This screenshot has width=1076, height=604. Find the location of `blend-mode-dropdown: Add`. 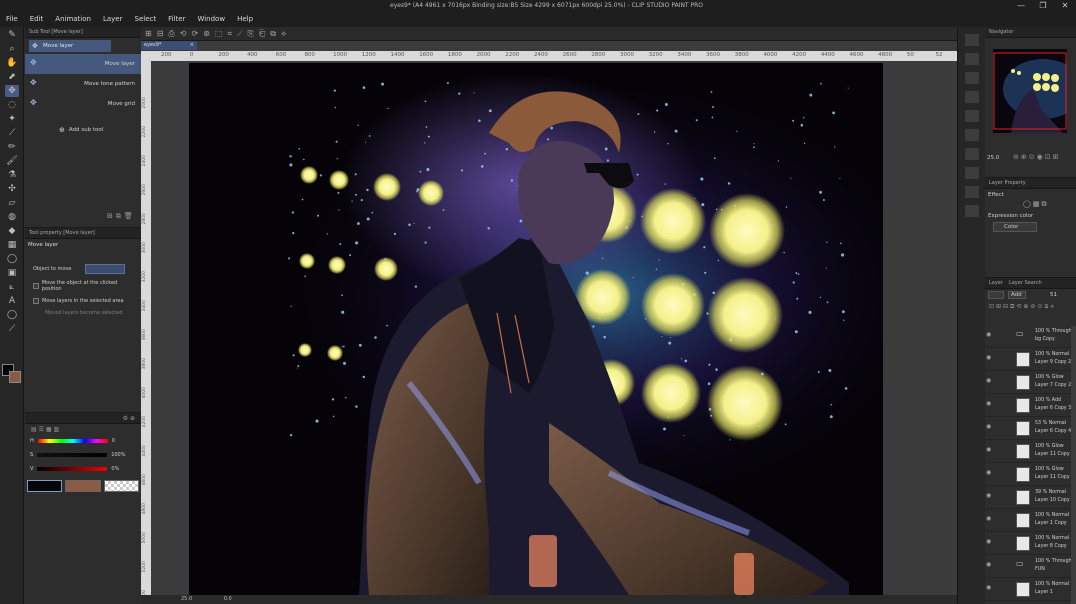

blend-mode-dropdown: Add is located at coordinates (1017, 295).